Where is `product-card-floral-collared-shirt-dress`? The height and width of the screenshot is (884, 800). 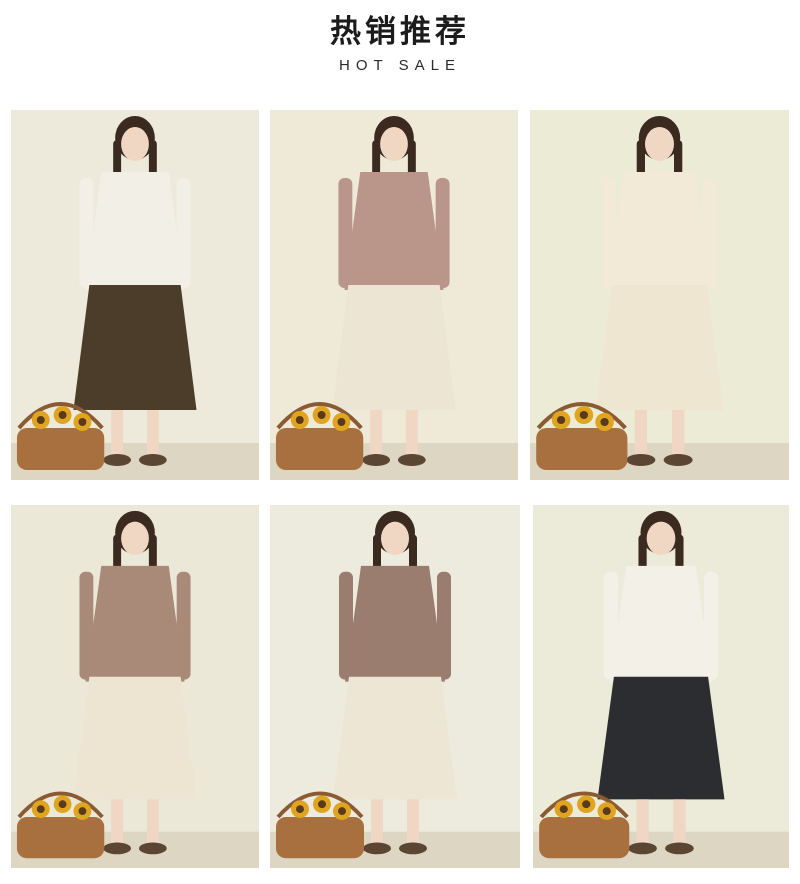 product-card-floral-collared-shirt-dress is located at coordinates (395, 686).